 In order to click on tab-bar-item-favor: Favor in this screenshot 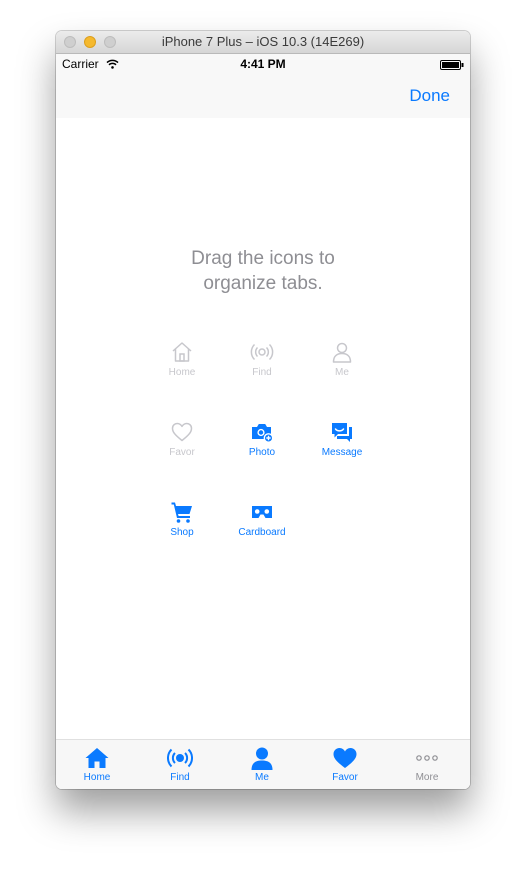, I will do `click(345, 764)`.